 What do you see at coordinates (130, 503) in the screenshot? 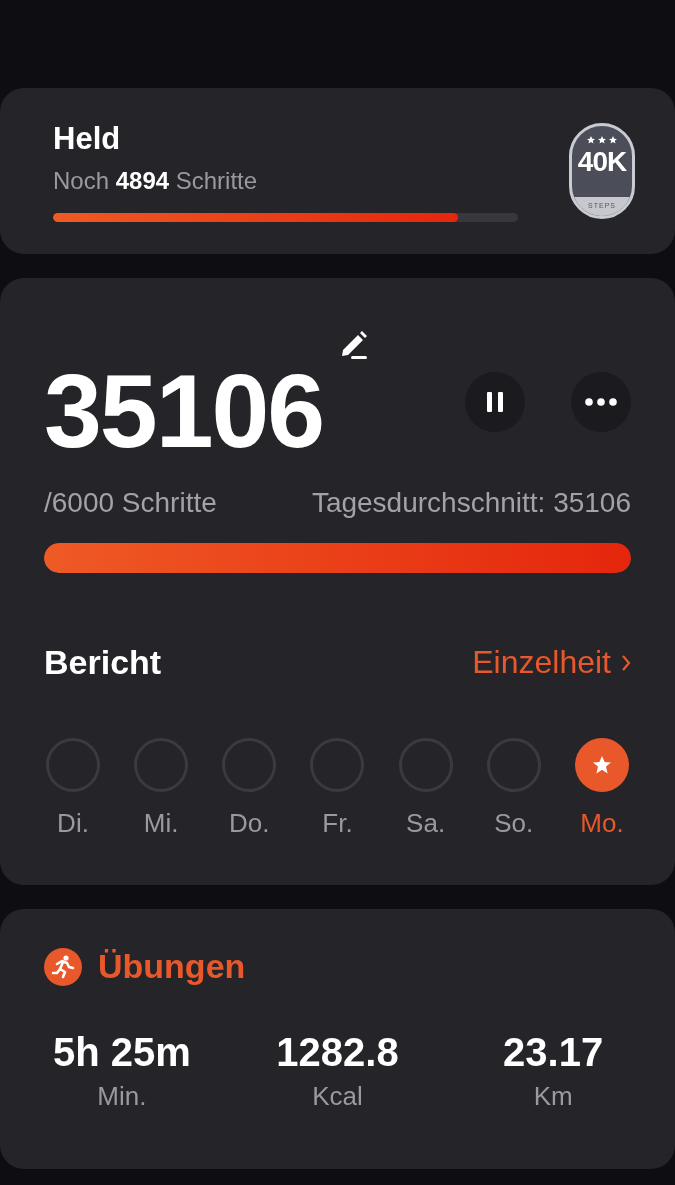
I see `step-target: /6000 Schritte` at bounding box center [130, 503].